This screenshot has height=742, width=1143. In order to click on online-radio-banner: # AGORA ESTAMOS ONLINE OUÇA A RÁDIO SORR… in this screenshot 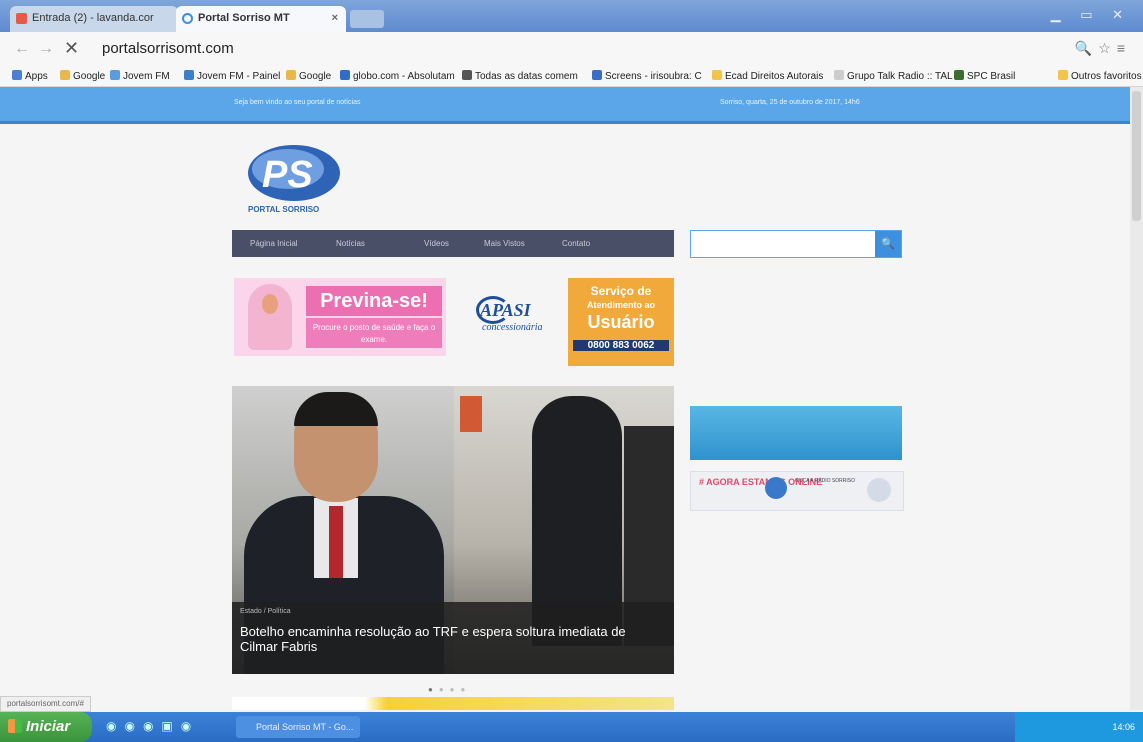, I will do `click(797, 491)`.